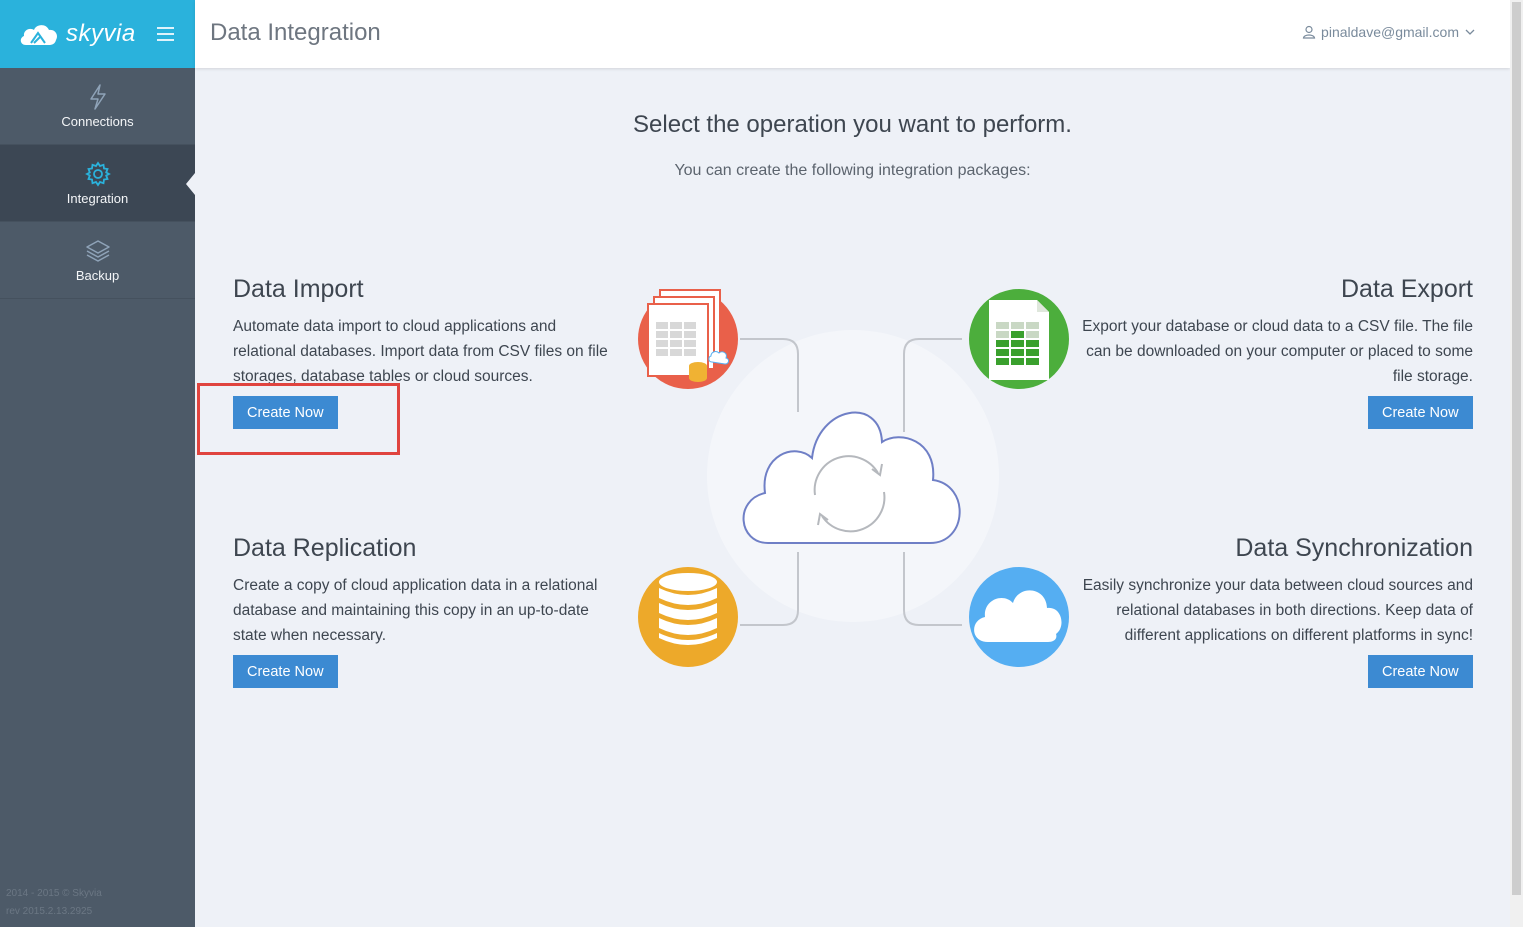 This screenshot has height=927, width=1523. I want to click on brand-header: skyvia, so click(97, 34).